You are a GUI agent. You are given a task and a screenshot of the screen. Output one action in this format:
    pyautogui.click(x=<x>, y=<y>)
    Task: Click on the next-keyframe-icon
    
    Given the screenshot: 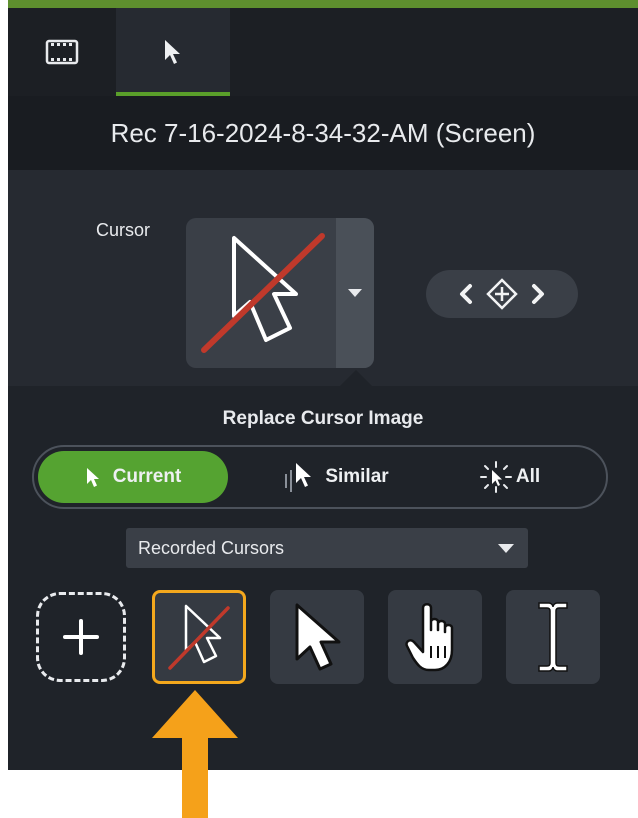 What is the action you would take?
    pyautogui.click(x=538, y=294)
    